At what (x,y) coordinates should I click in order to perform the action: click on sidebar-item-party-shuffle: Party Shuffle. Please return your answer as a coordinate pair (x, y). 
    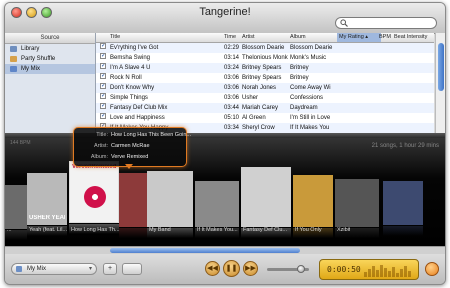
    Looking at the image, I should click on (50, 59).